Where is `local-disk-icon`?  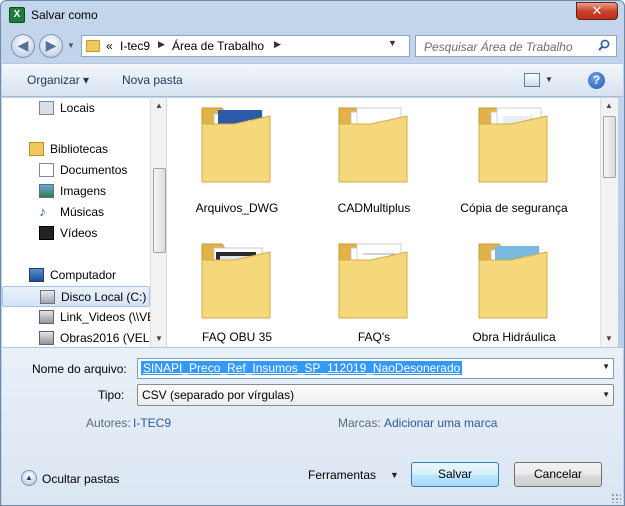
local-disk-icon is located at coordinates (47, 297).